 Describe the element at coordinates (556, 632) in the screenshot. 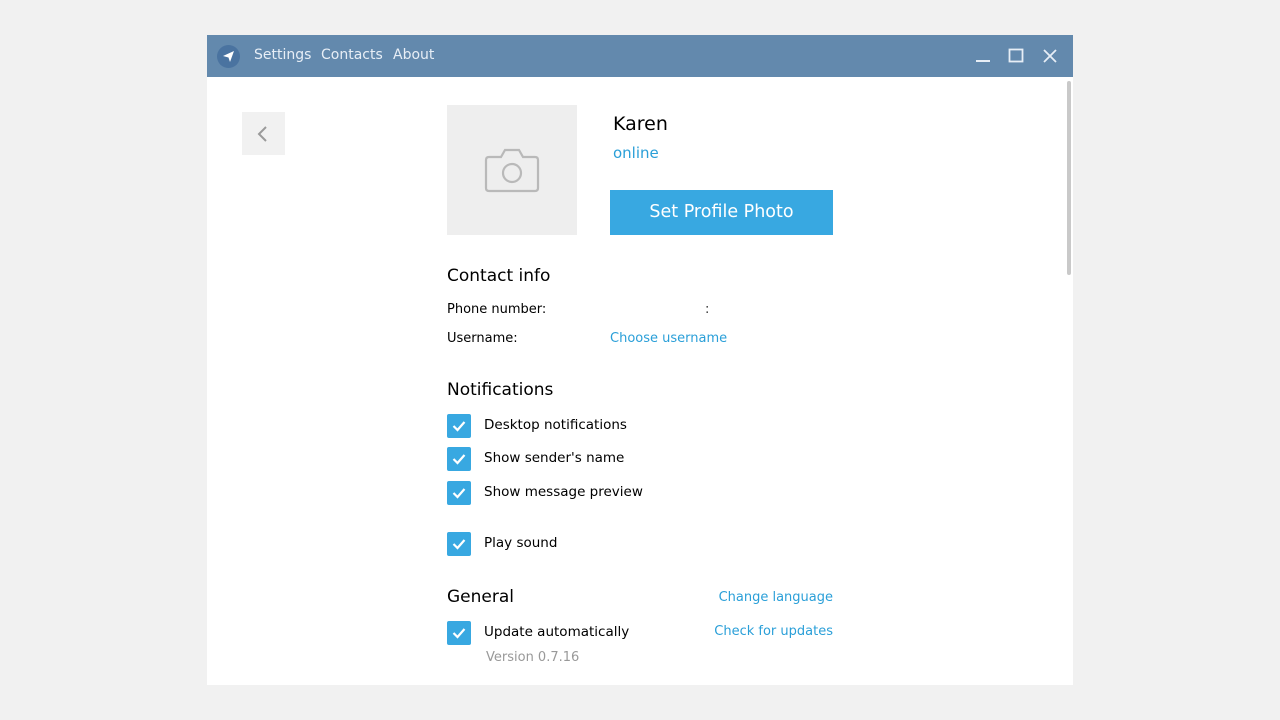

I see `update-automatically-label: Update automatically` at that location.